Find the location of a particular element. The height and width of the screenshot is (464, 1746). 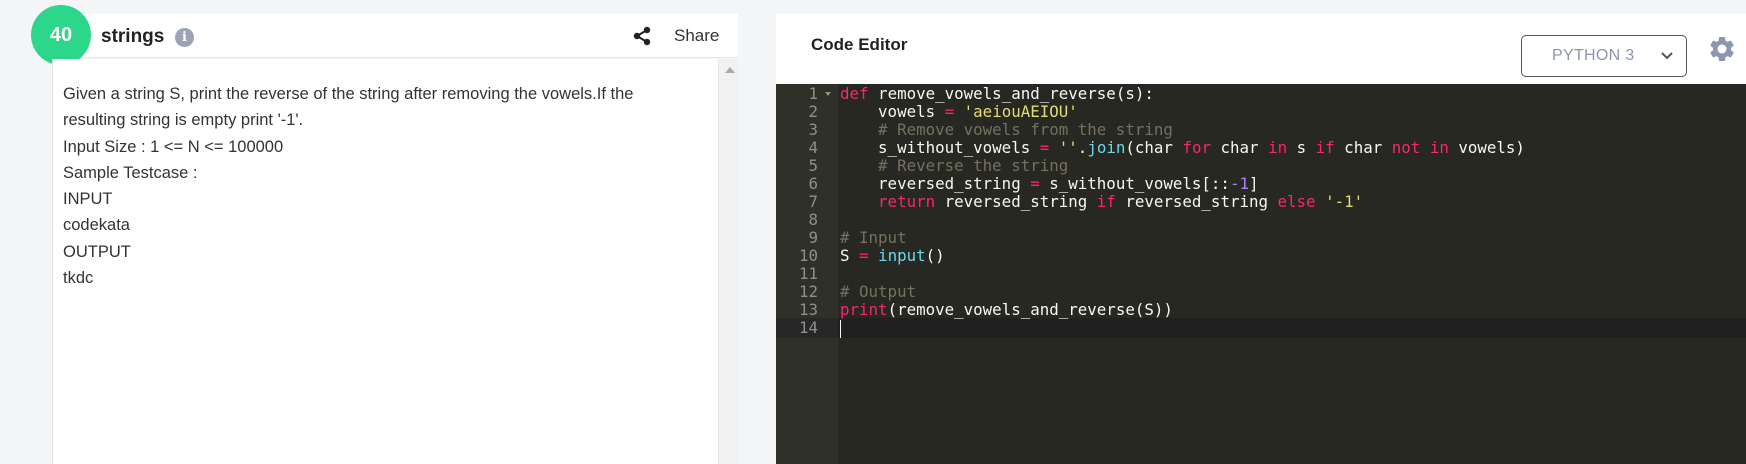

share-button: Share is located at coordinates (675, 36).